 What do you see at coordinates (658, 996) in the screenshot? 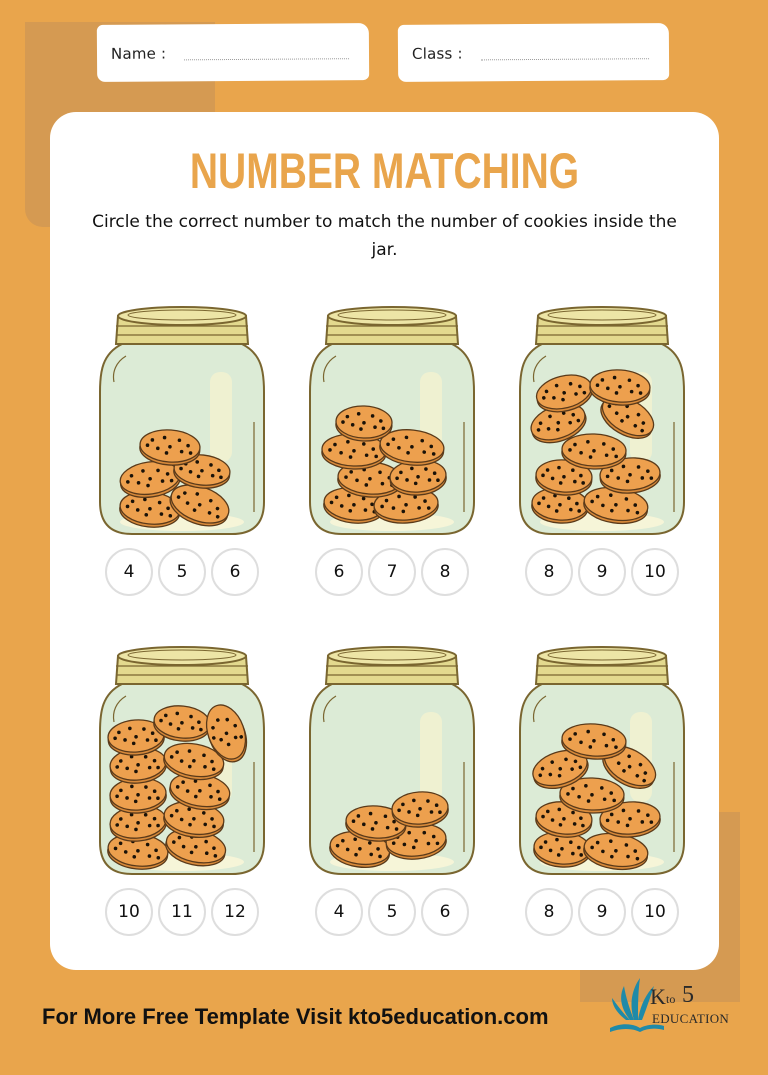
I see `logo-k: K` at bounding box center [658, 996].